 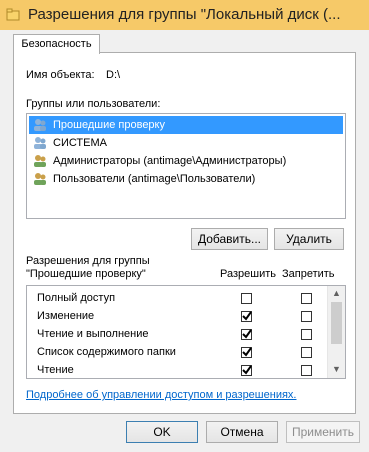 What do you see at coordinates (76, 298) in the screenshot?
I see `permission-name: Полный доступ` at bounding box center [76, 298].